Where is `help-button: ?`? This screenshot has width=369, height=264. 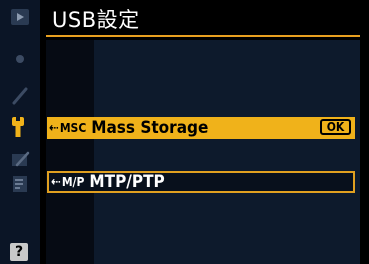 help-button: ? is located at coordinates (19, 252).